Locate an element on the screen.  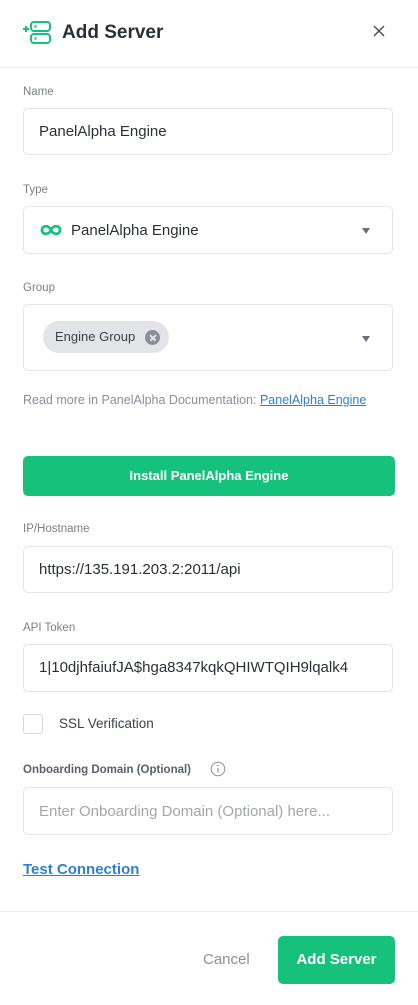
name-label: Name is located at coordinates (38, 92).